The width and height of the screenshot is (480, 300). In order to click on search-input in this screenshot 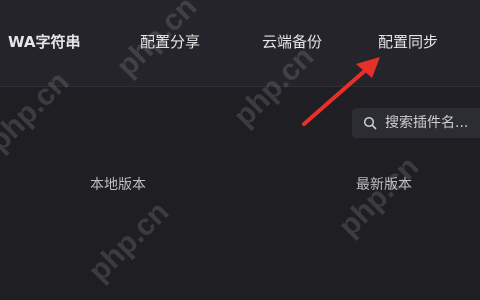, I will do `click(430, 123)`.